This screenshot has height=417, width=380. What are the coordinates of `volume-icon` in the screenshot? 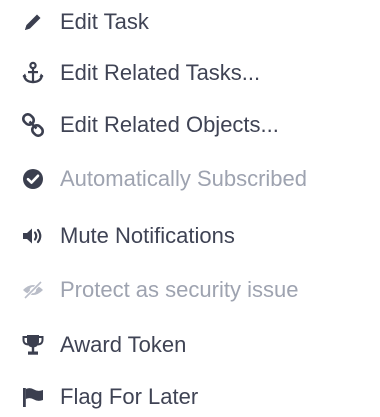 It's located at (33, 236).